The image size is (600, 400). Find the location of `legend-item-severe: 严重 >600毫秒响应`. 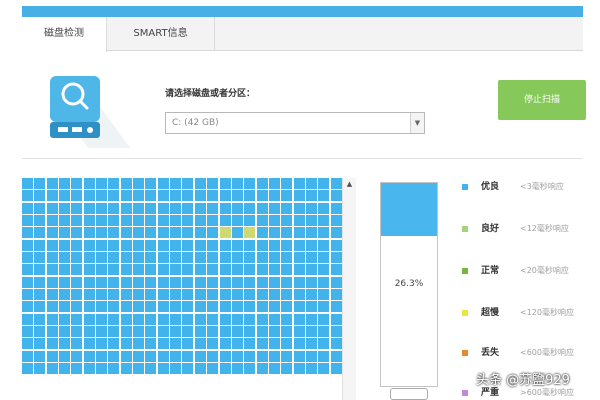

legend-item-severe: 严重 >600毫秒响应 is located at coordinates (527, 393).